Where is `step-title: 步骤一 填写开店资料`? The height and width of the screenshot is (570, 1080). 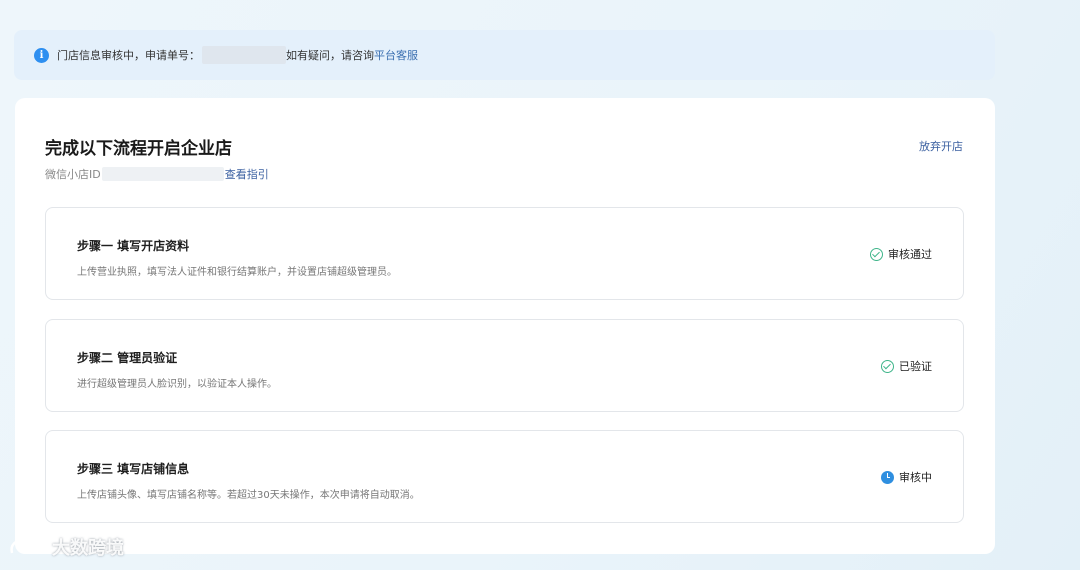
step-title: 步骤一 填写开店资料 is located at coordinates (133, 246).